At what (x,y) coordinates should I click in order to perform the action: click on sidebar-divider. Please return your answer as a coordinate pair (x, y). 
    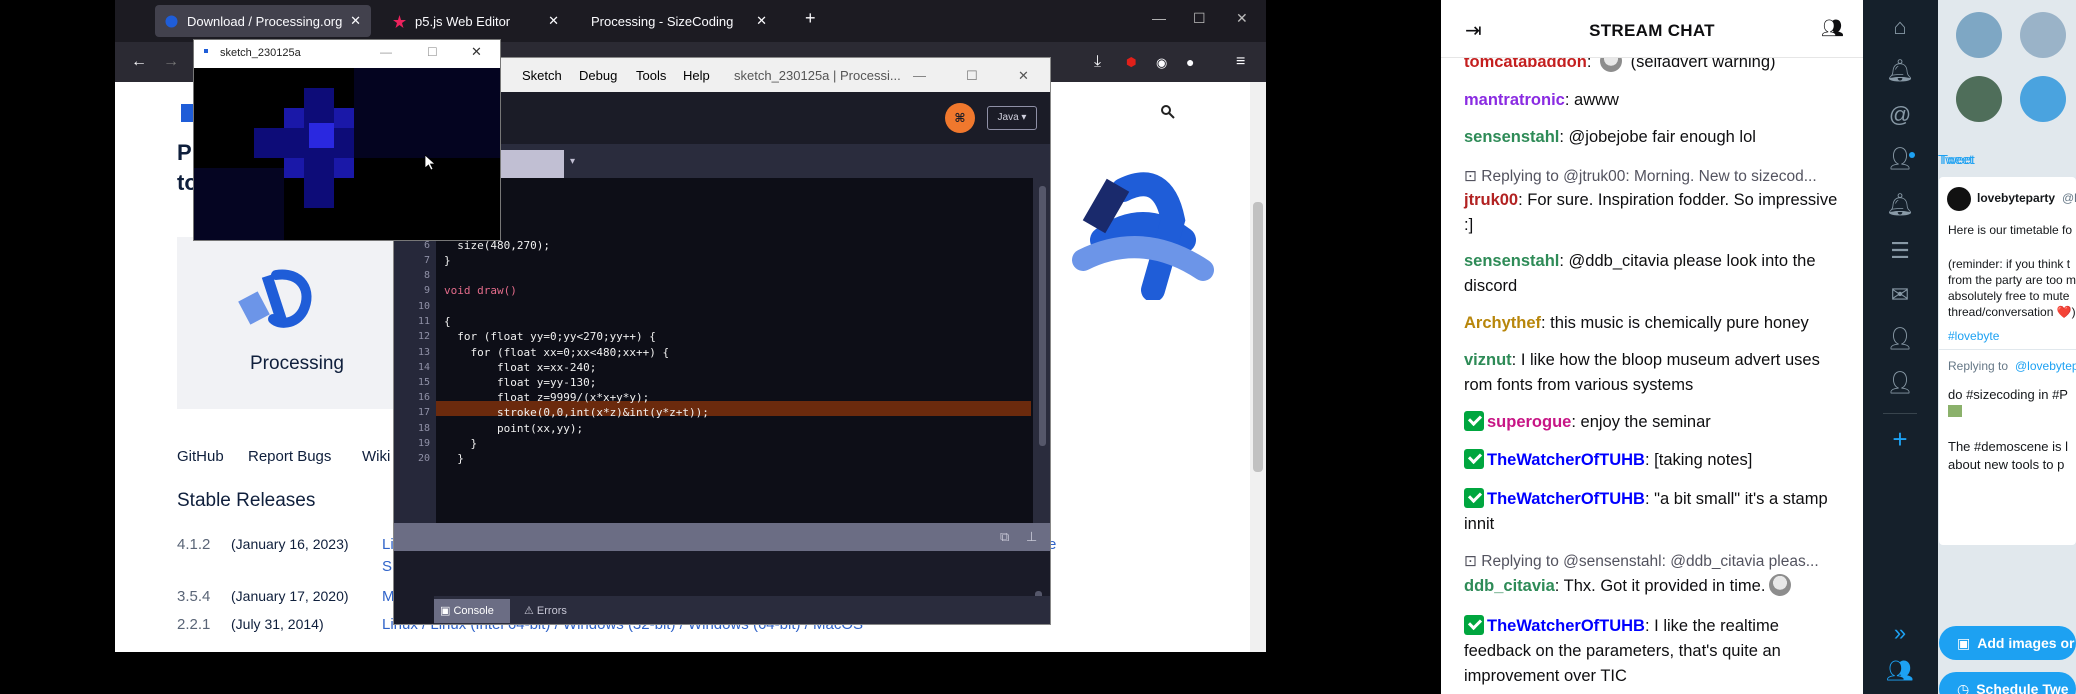
    Looking at the image, I should click on (1900, 413).